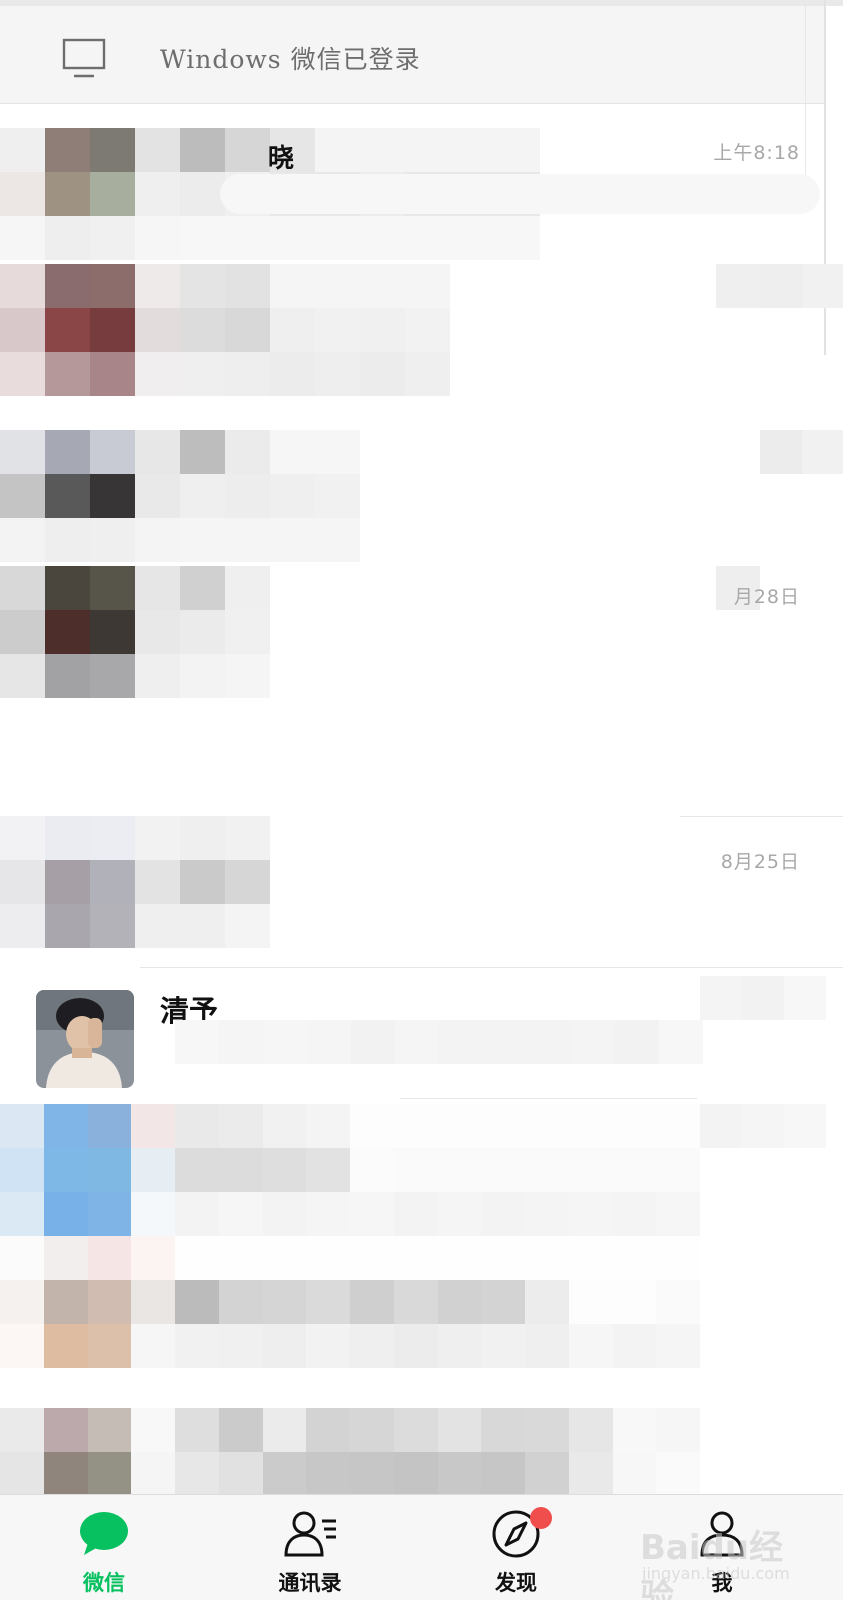  What do you see at coordinates (516, 1547) in the screenshot?
I see `tab-discover: 发现` at bounding box center [516, 1547].